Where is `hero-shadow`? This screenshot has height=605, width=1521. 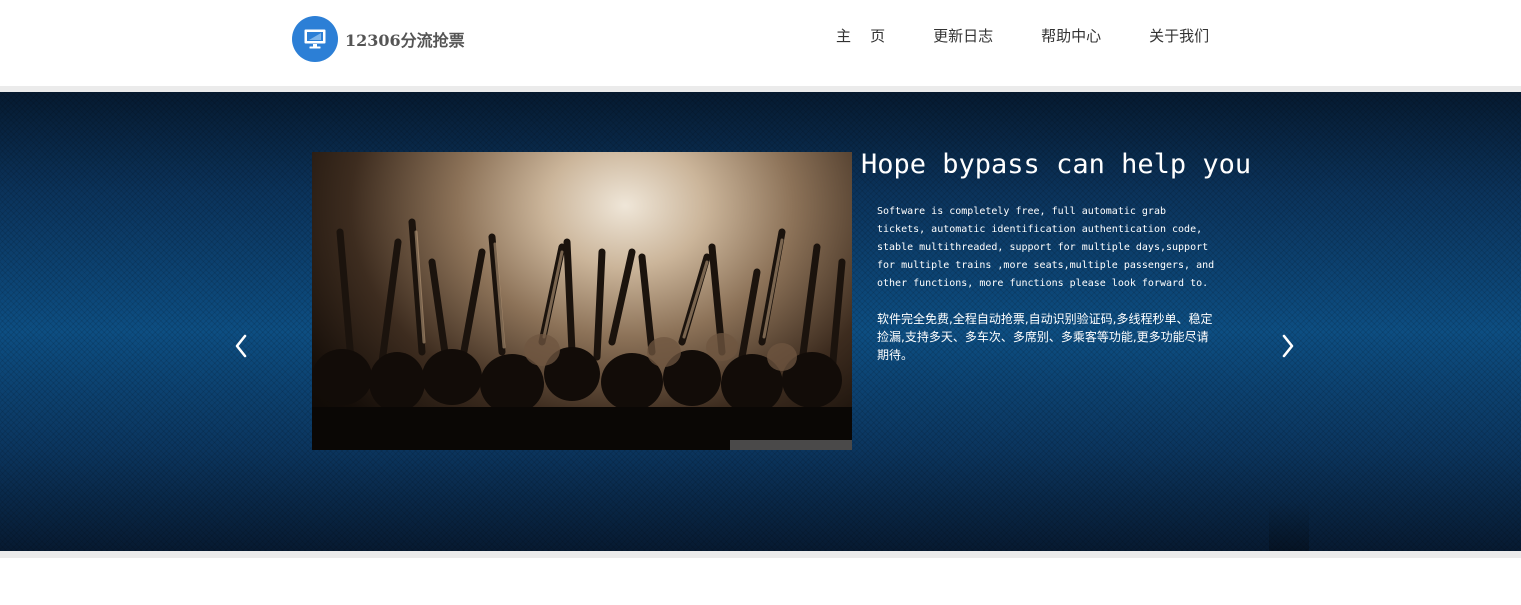 hero-shadow is located at coordinates (1289, 526).